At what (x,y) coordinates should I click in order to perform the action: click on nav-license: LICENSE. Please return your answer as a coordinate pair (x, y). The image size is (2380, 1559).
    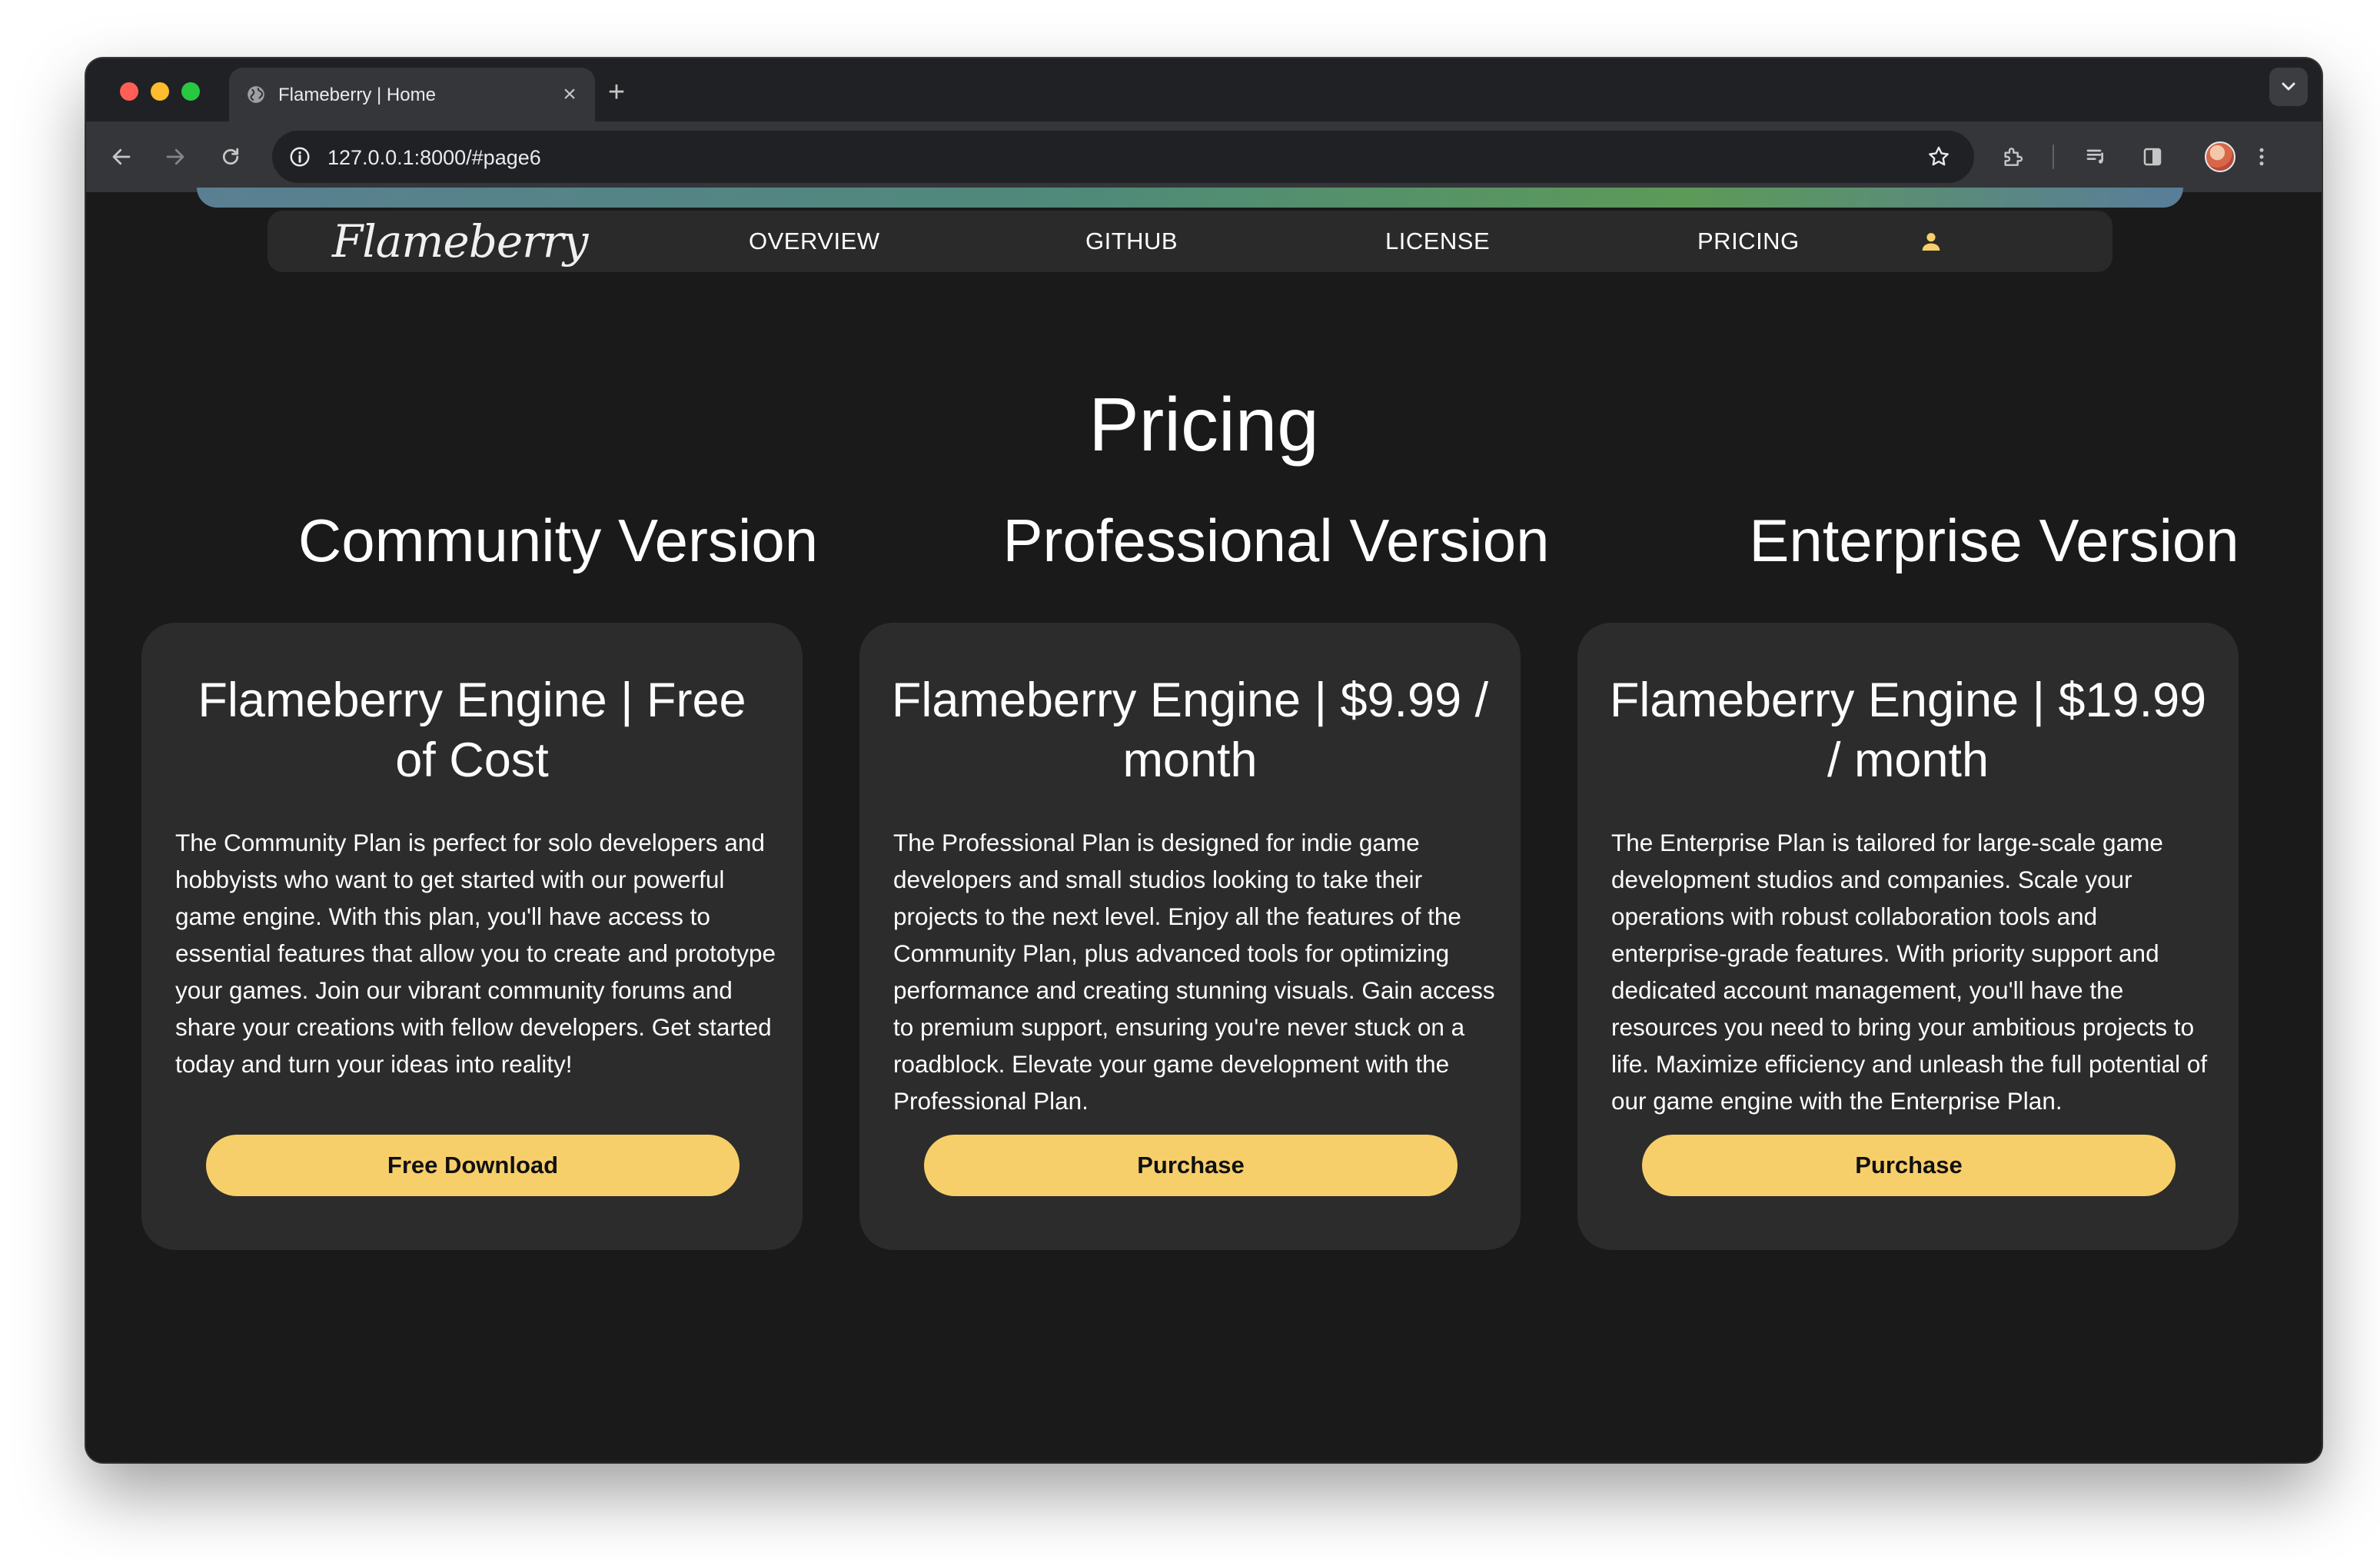
    Looking at the image, I should click on (1437, 241).